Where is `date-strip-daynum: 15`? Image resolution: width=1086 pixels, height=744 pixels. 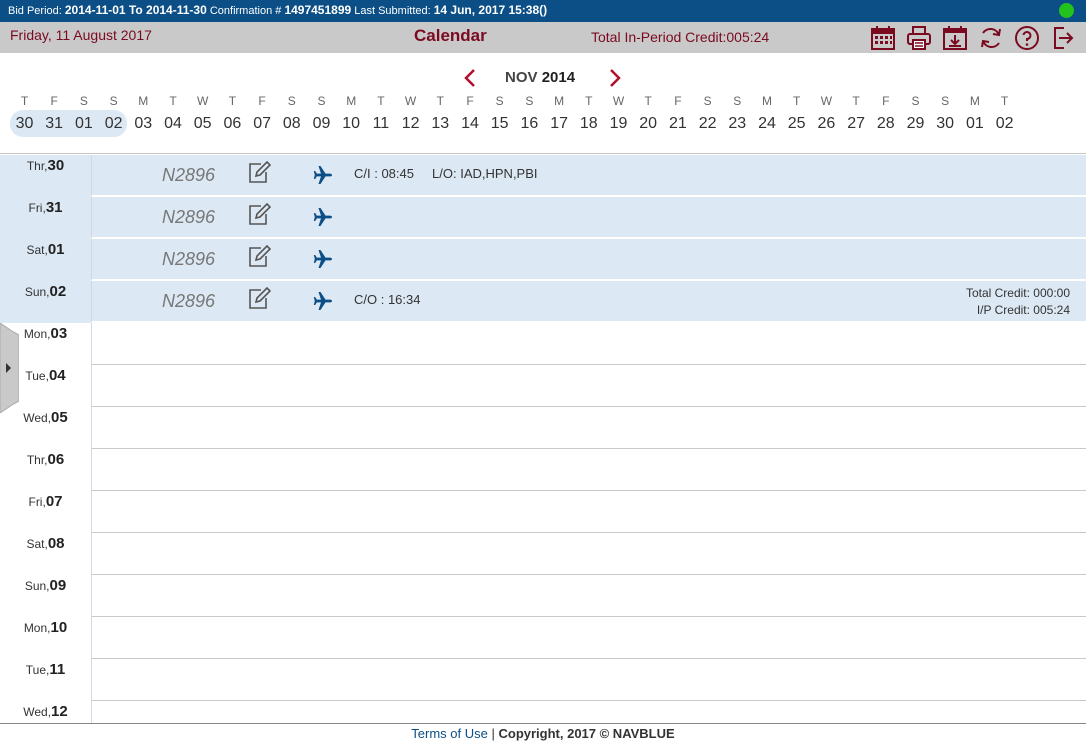
date-strip-daynum: 15 is located at coordinates (499, 123).